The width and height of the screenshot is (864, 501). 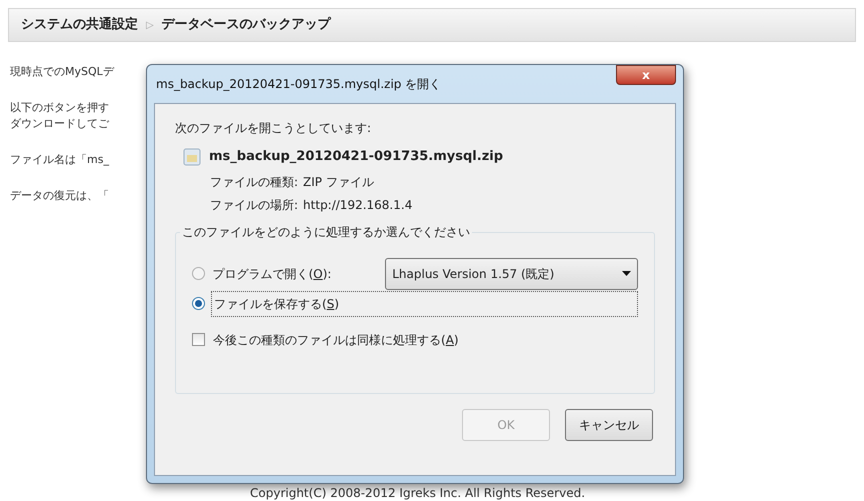 I want to click on program-dropdown: Lhaplus Version 1.57 (既定), so click(x=511, y=274).